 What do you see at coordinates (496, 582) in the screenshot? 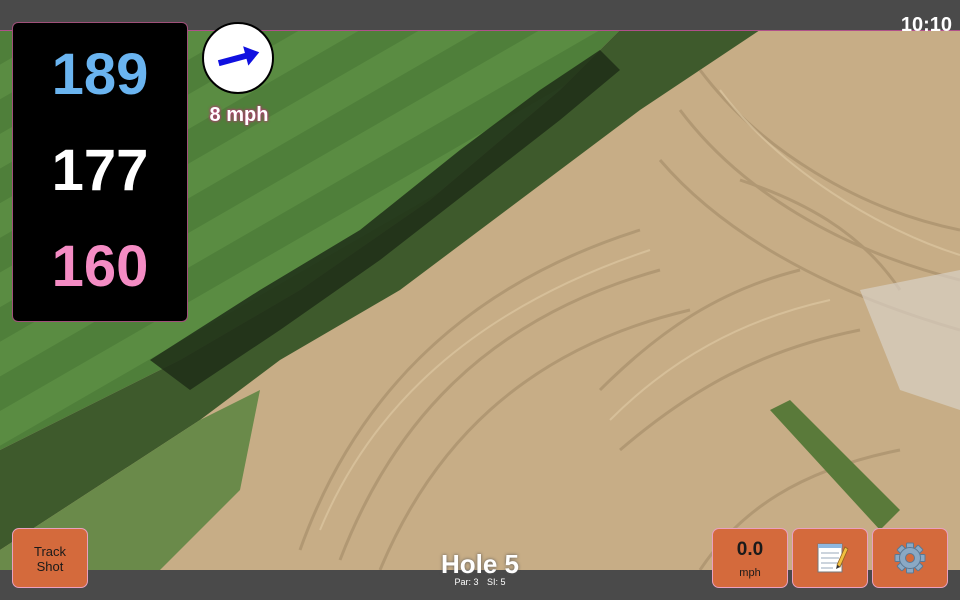
I see `hole-stroke-index: SI: 5` at bounding box center [496, 582].